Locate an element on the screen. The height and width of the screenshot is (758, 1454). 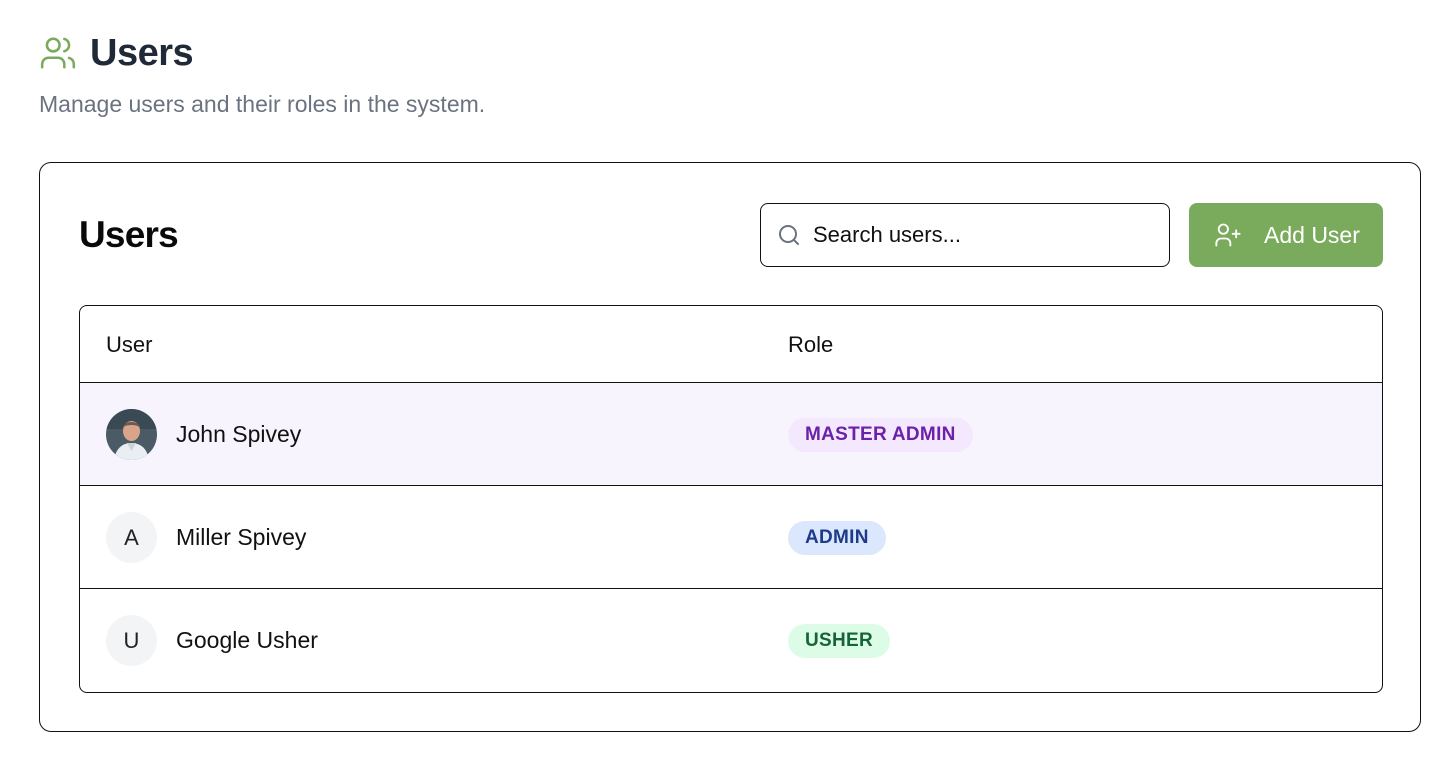
table-row: A Miller Spivey ADMIN is located at coordinates (731, 537).